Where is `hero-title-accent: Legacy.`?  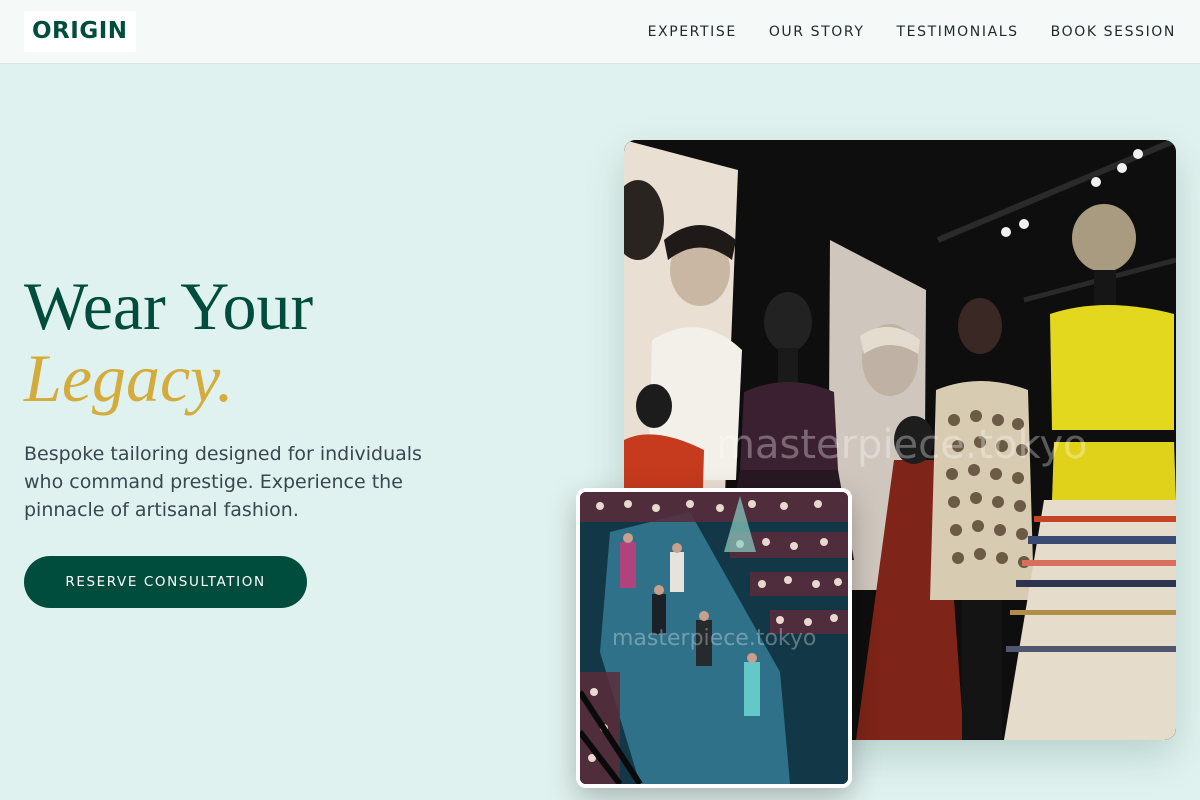
hero-title-accent: Legacy. is located at coordinates (129, 378).